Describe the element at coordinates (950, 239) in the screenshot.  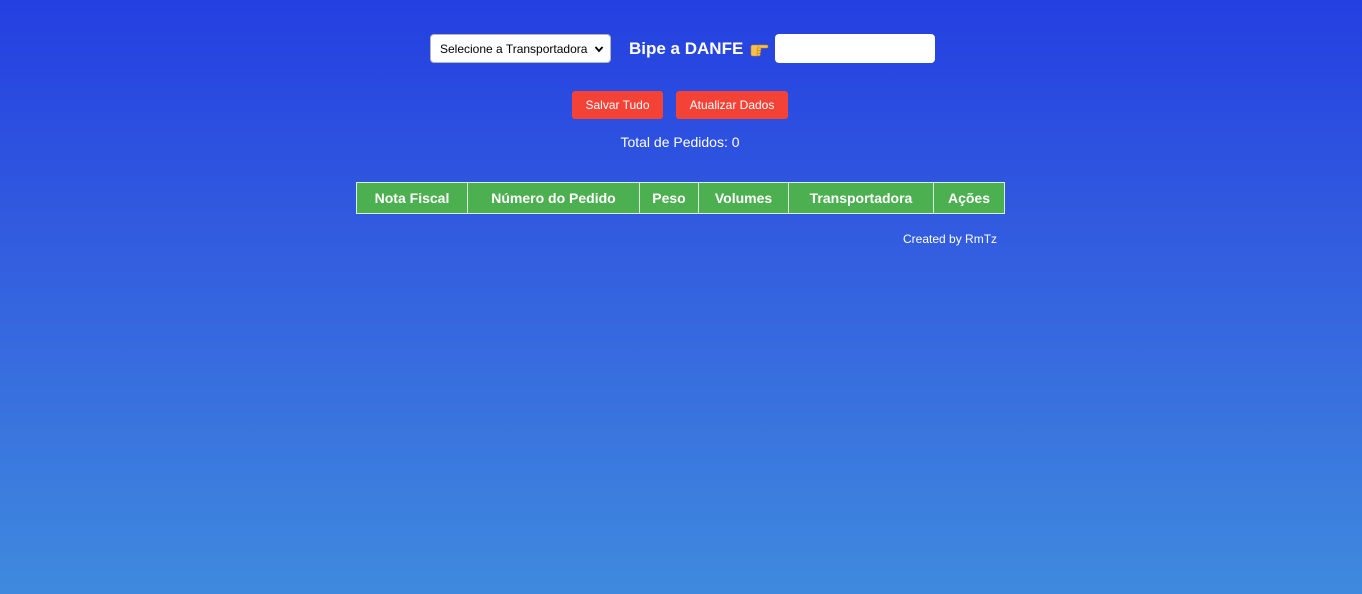
I see `footer-credit: Created by RmTz` at that location.